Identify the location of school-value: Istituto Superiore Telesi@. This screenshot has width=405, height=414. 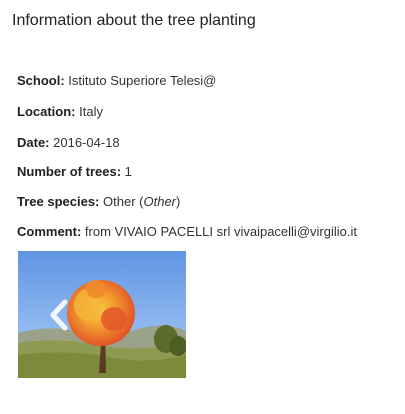
(142, 80).